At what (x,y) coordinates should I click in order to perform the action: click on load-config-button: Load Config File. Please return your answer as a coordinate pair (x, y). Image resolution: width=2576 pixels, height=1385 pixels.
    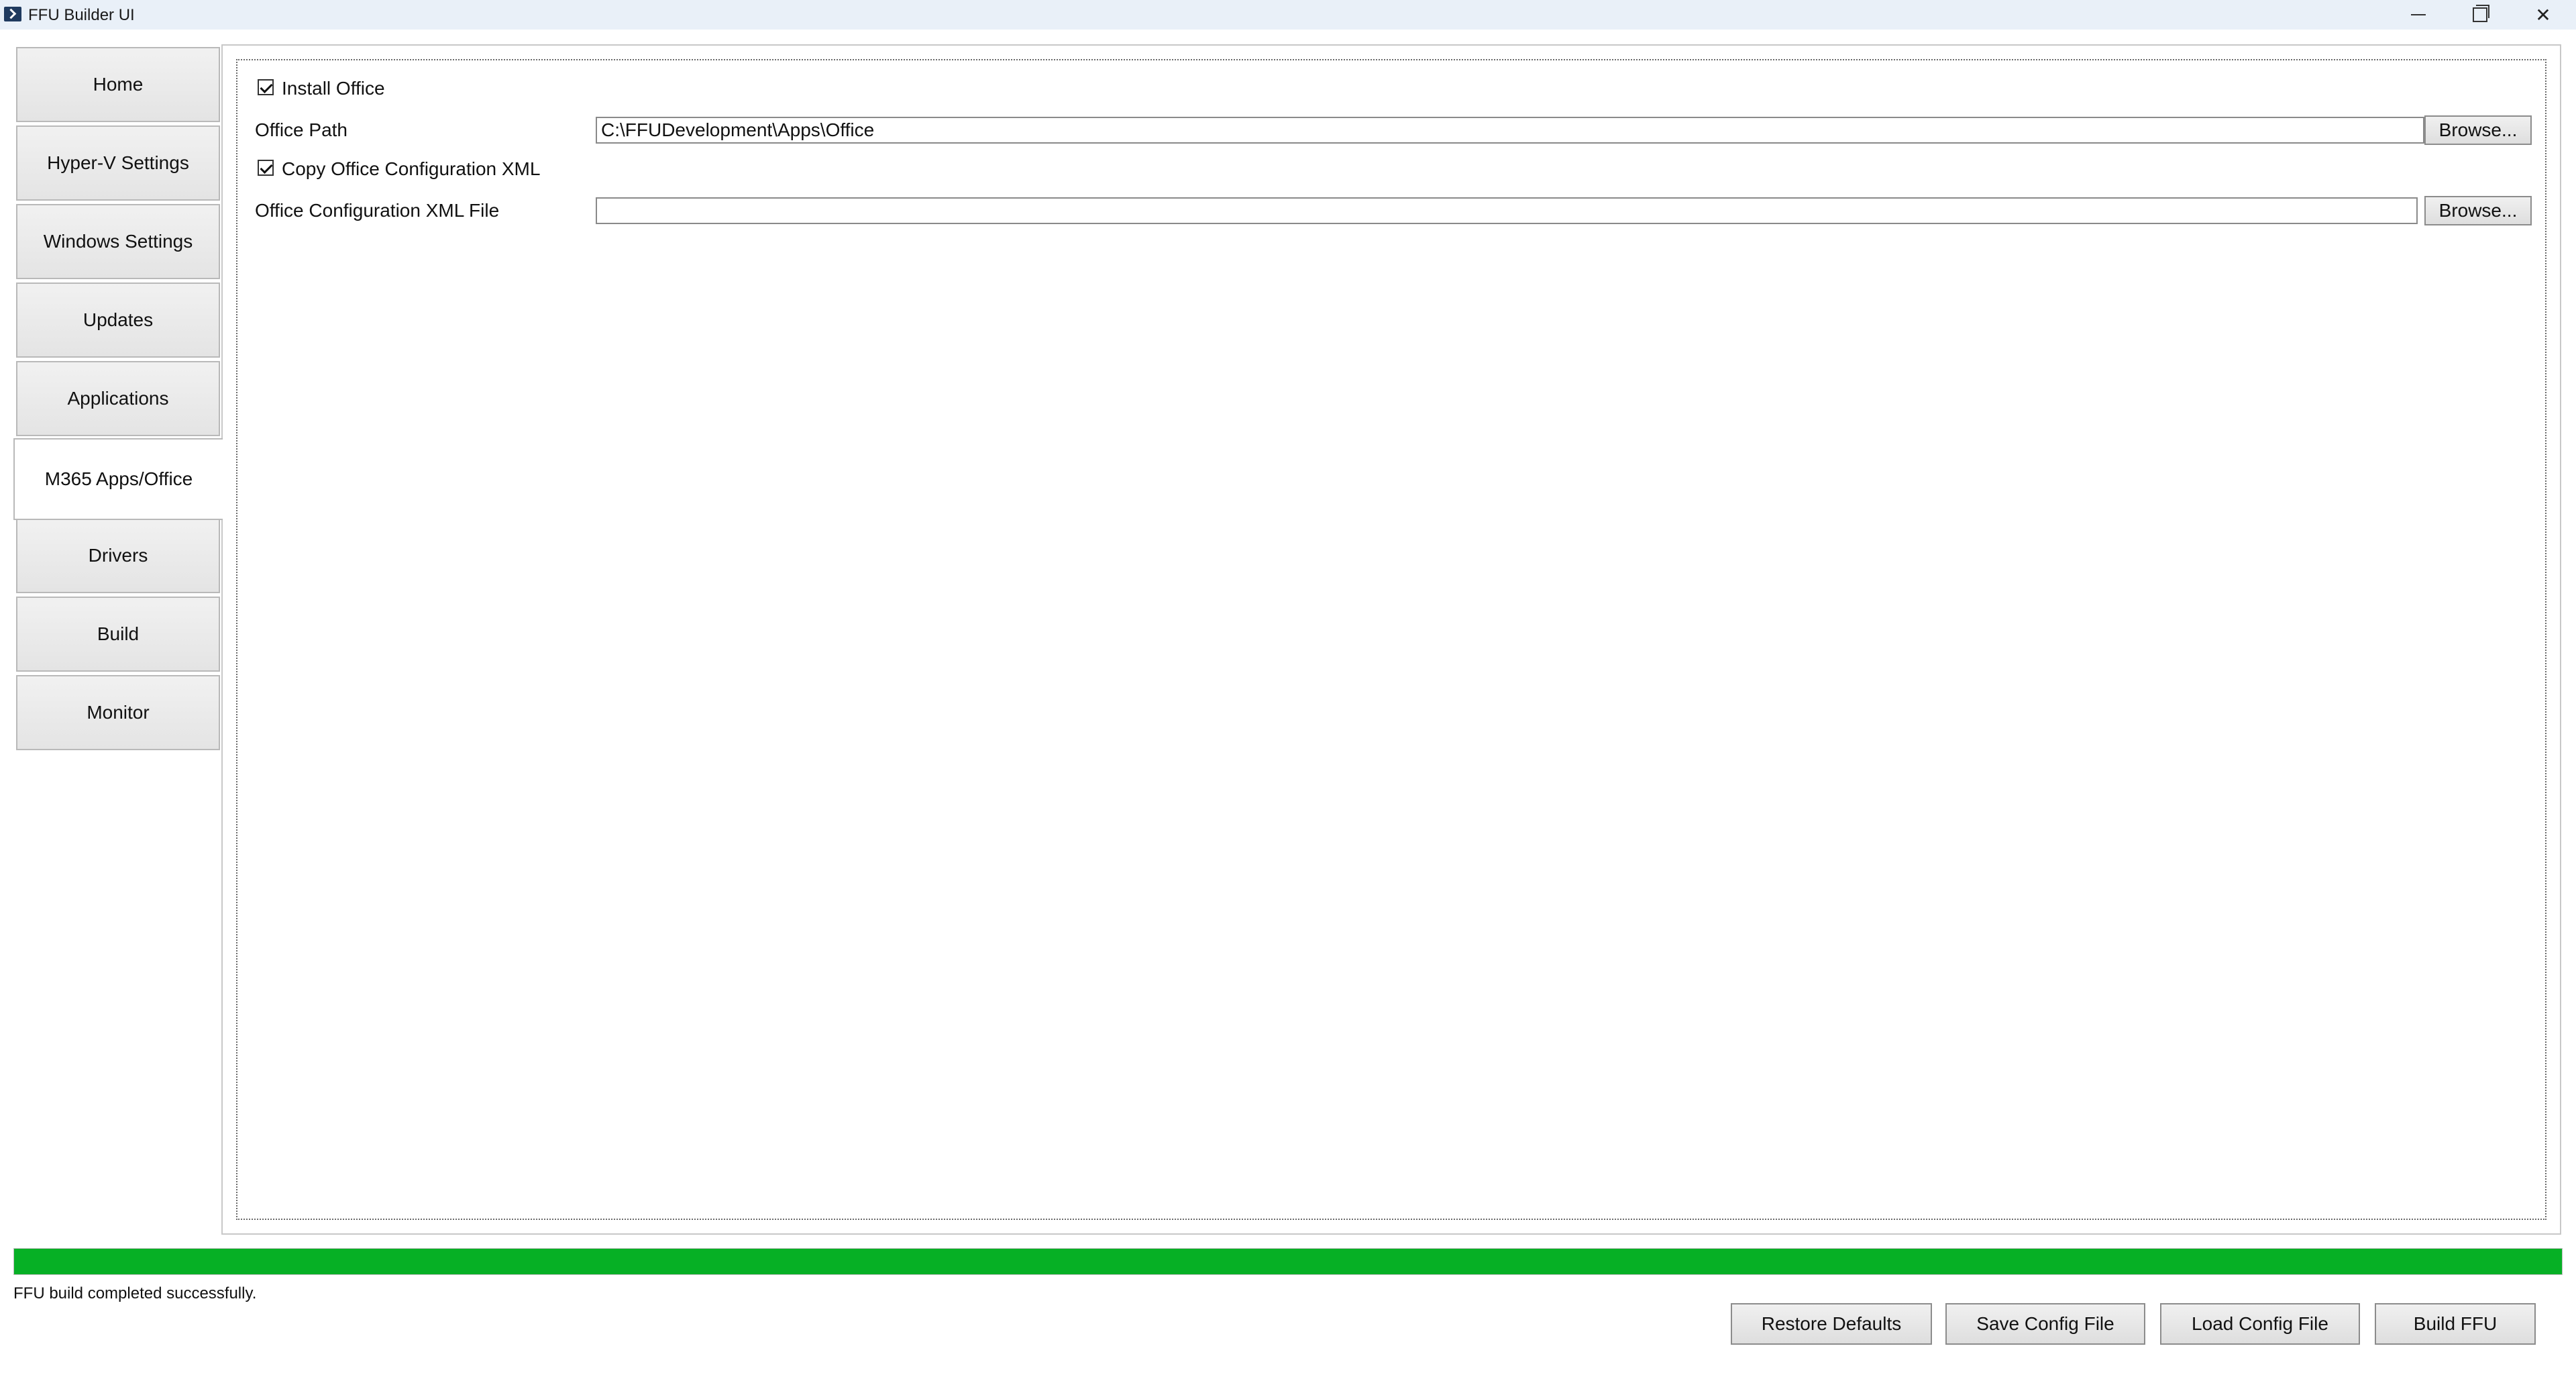
    Looking at the image, I should click on (2260, 1324).